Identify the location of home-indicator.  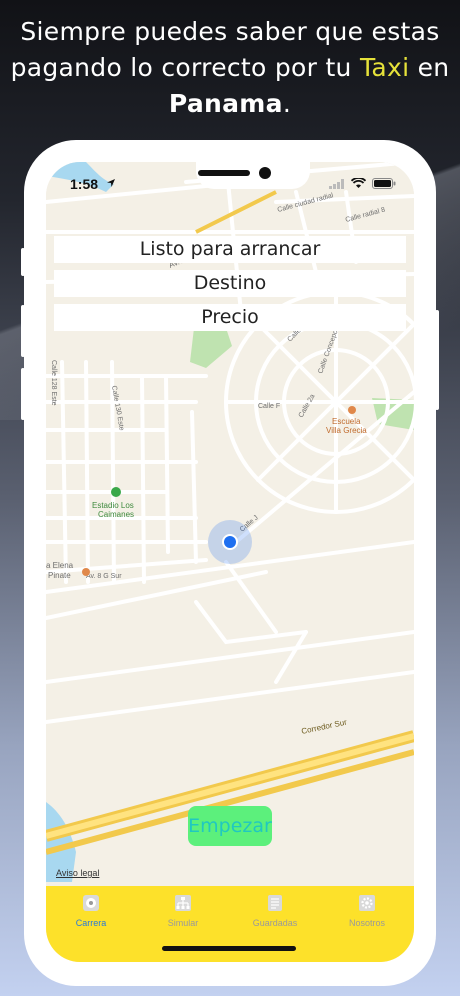
(229, 948).